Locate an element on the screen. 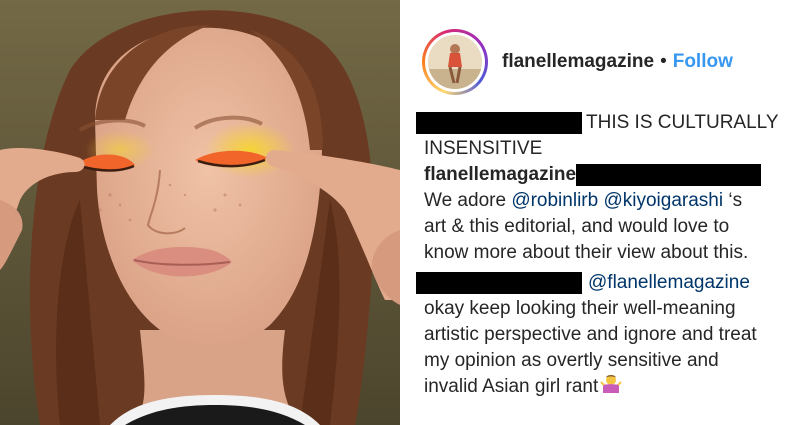 The height and width of the screenshot is (425, 800). profile-avatar is located at coordinates (455, 62).